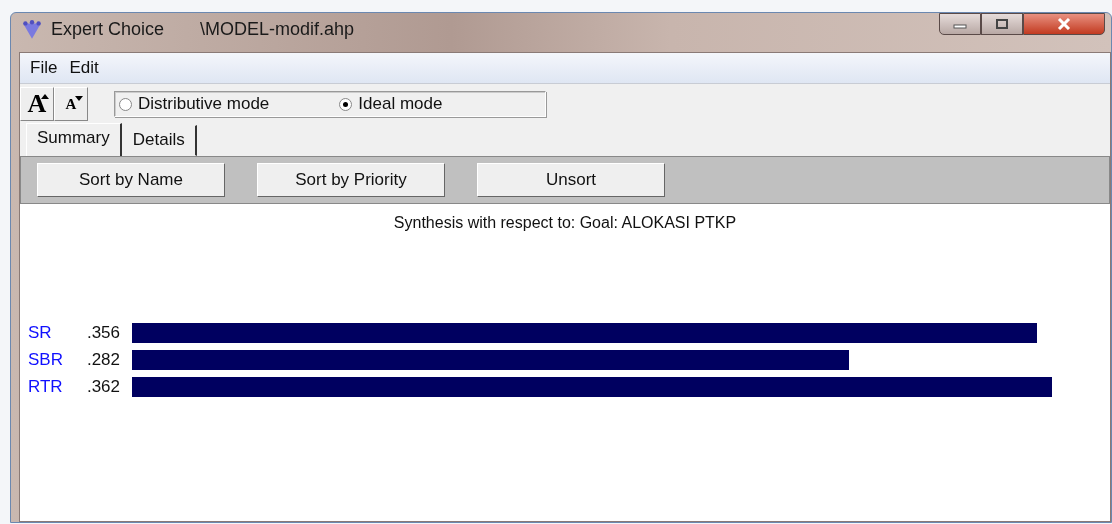 The height and width of the screenshot is (524, 1112). I want to click on synthesis-title: Synthesis with respect to: Goal: ALOKASI PTKP, so click(565, 223).